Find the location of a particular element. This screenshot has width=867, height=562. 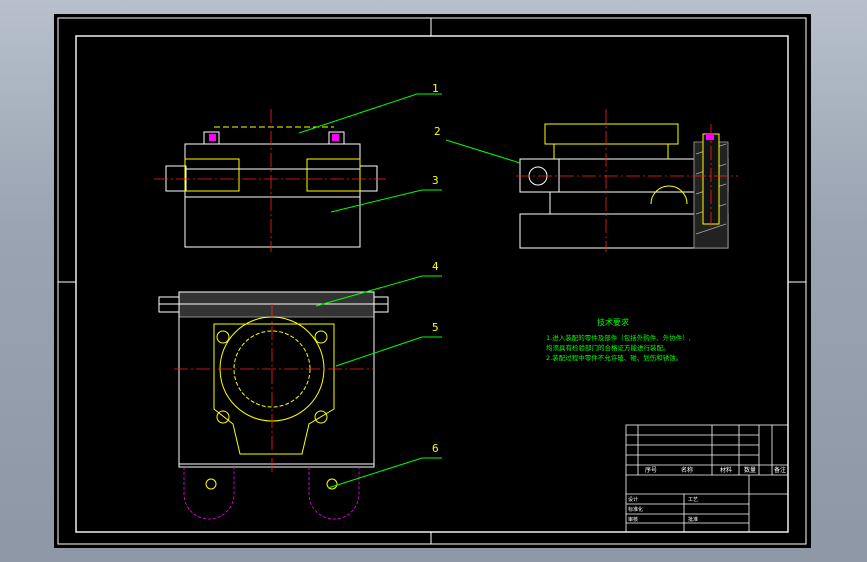

side-view is located at coordinates (627, 180).